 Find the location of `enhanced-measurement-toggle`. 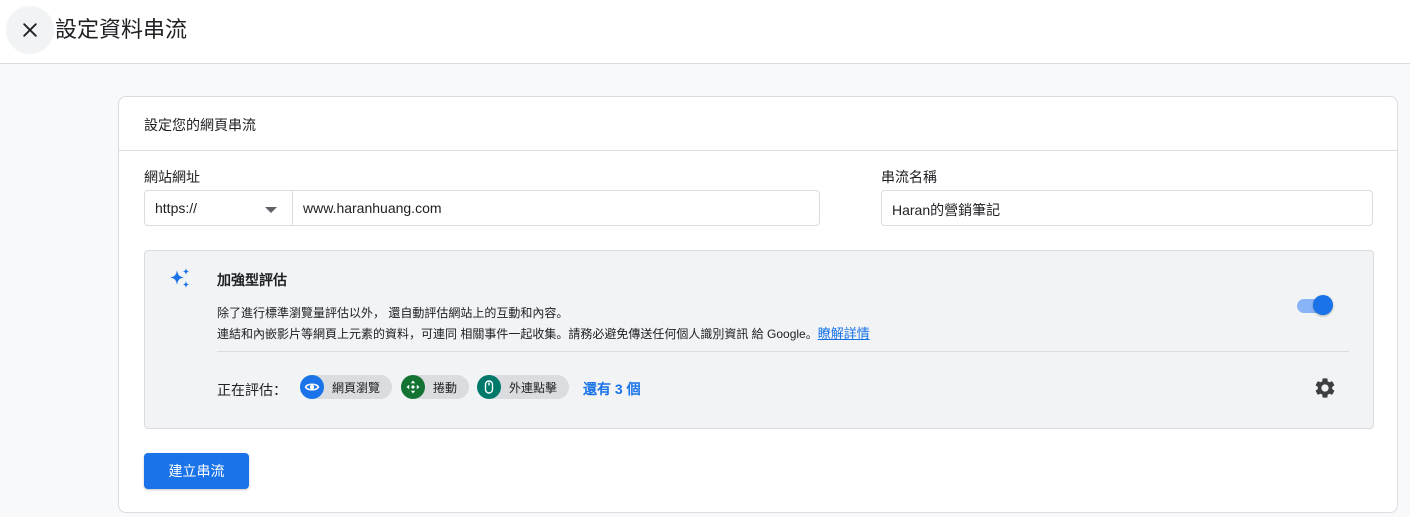

enhanced-measurement-toggle is located at coordinates (1315, 304).